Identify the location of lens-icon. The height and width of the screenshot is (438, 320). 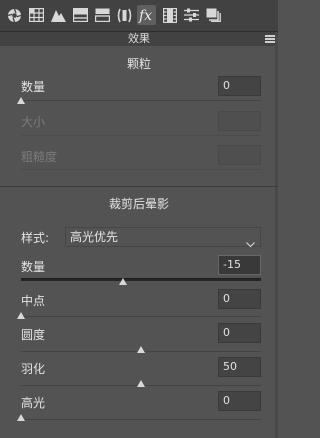
(124, 15).